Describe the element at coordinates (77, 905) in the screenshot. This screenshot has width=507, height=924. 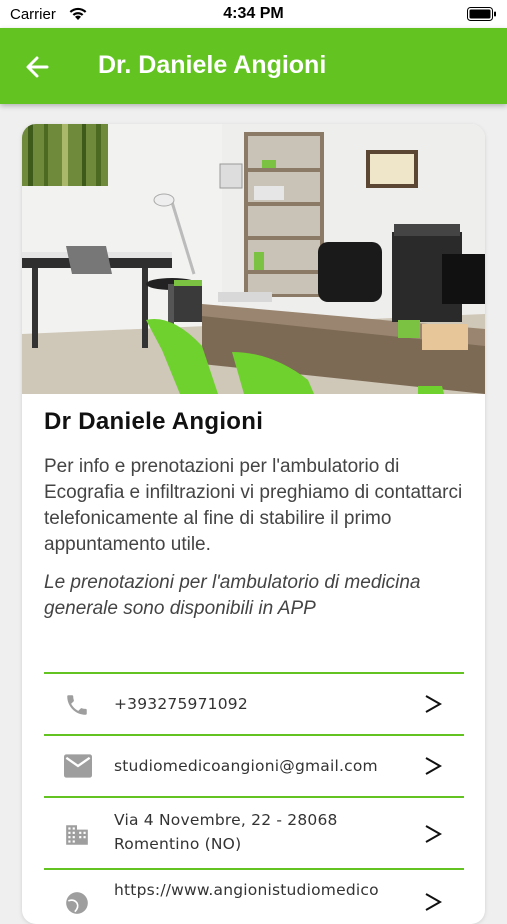
I see `globe-icon` at that location.